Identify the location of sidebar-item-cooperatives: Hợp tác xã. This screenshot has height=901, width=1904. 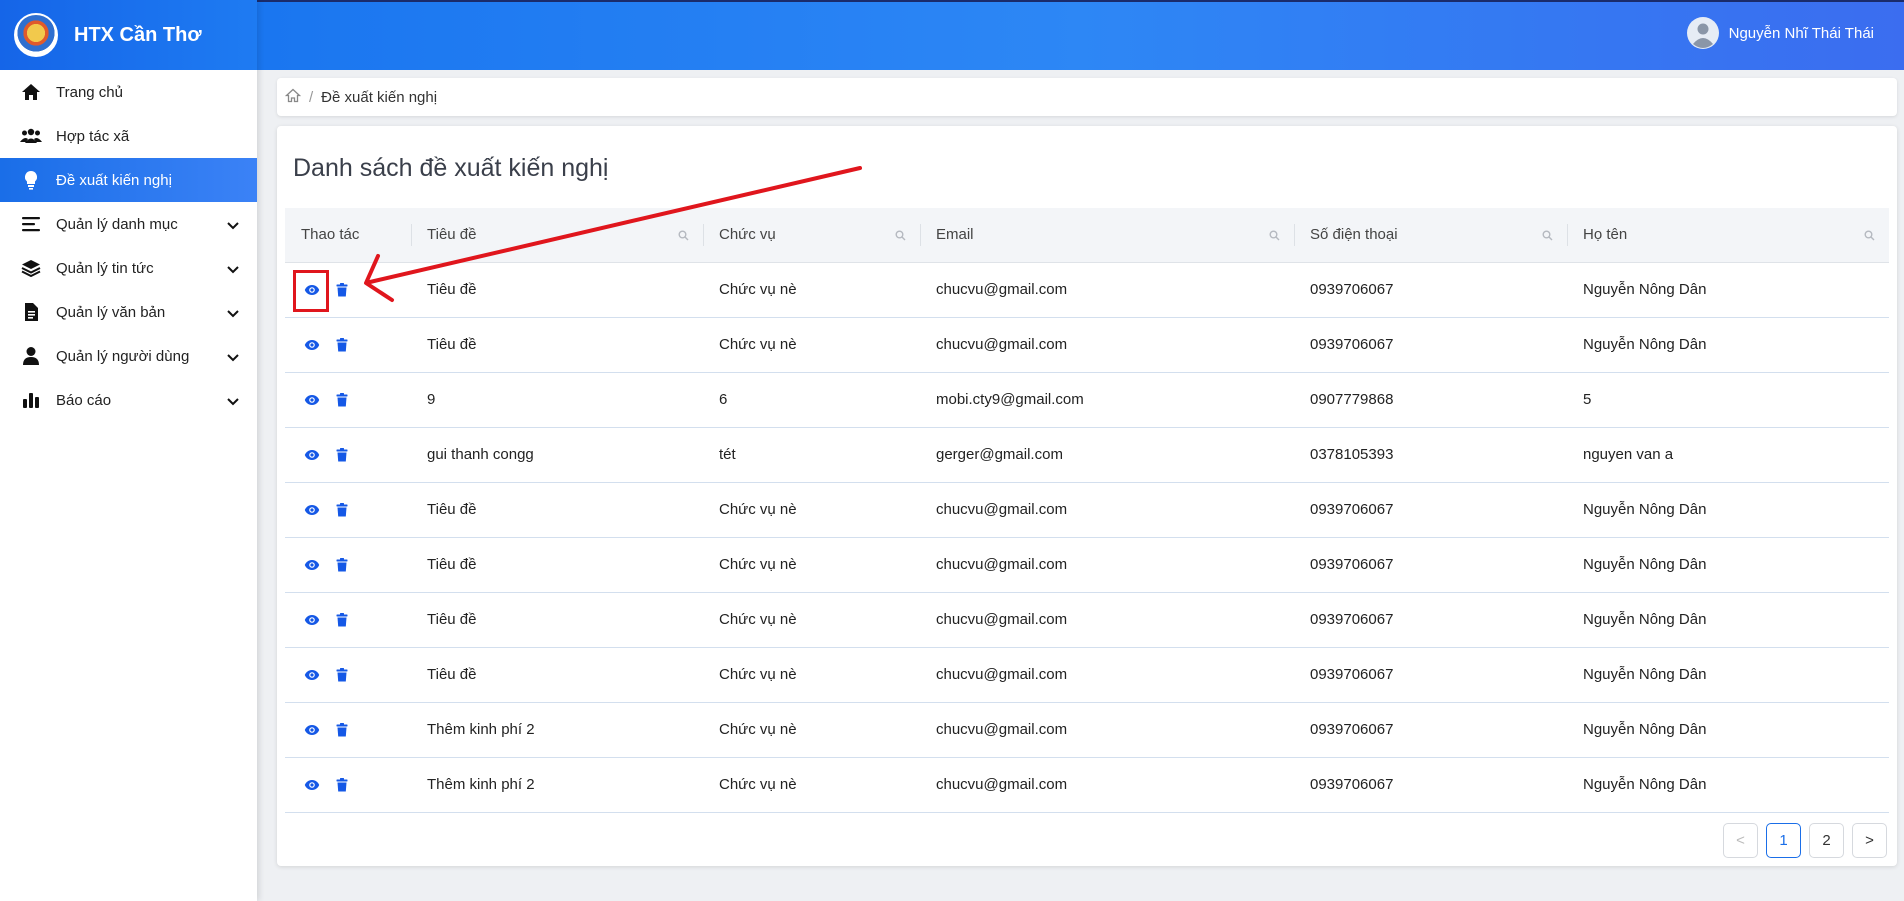
(128, 136).